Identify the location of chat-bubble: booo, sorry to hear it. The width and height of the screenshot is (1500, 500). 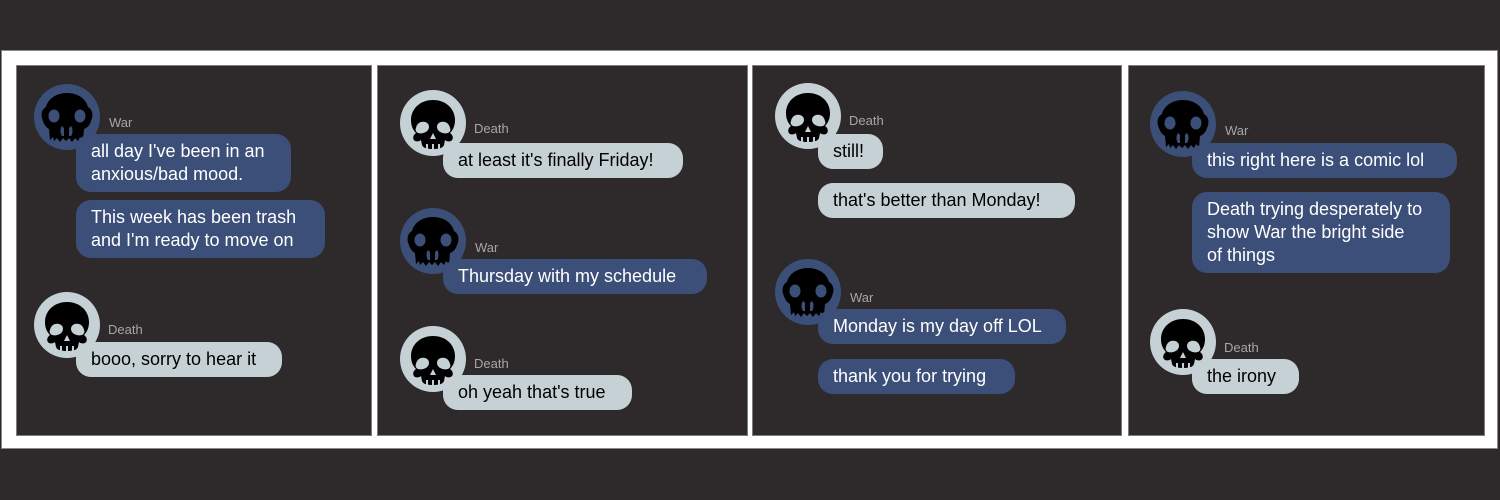
(179, 359).